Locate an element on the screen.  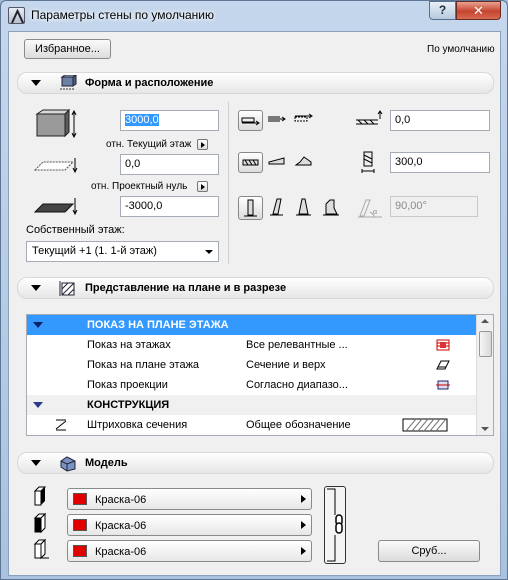
window-title: Параметры стены по умолчанию is located at coordinates (122, 15).